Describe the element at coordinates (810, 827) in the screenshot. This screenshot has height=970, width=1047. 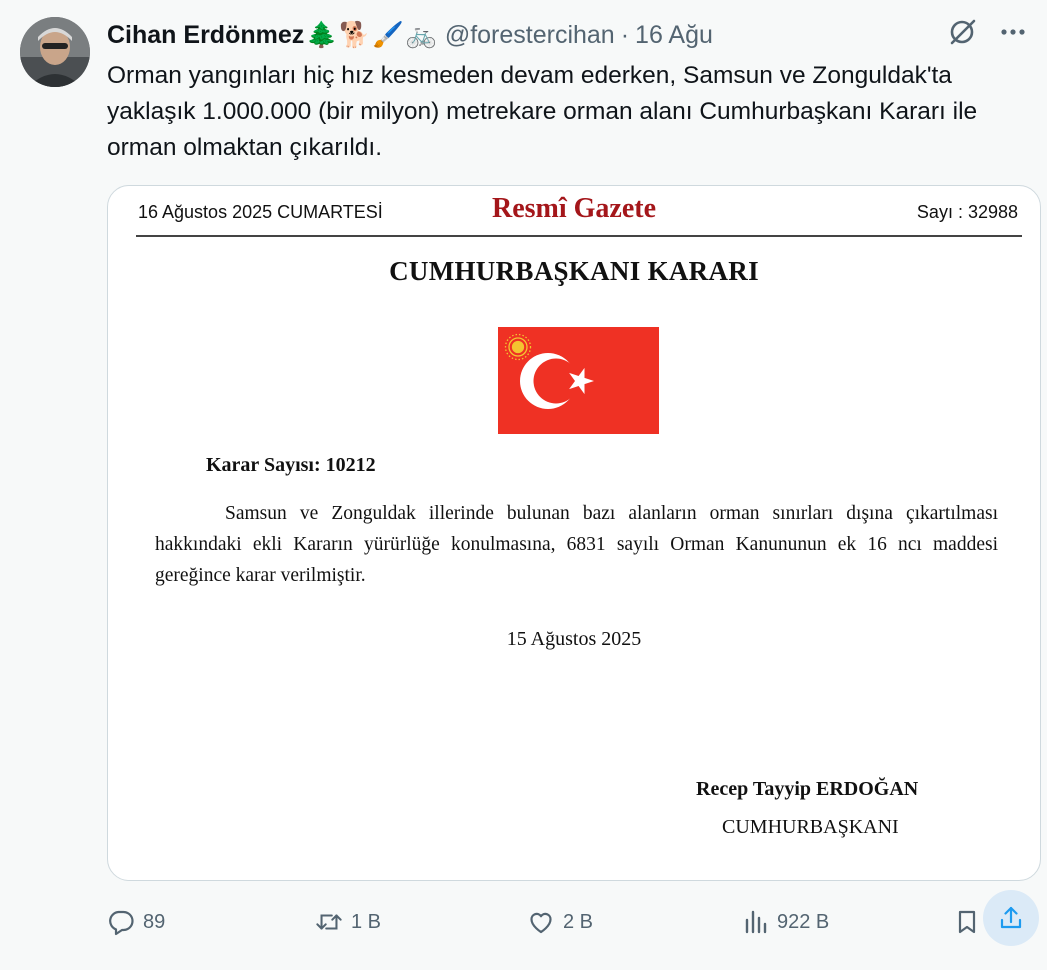
I see `signer-title: CUMHURBAŞKANI` at that location.